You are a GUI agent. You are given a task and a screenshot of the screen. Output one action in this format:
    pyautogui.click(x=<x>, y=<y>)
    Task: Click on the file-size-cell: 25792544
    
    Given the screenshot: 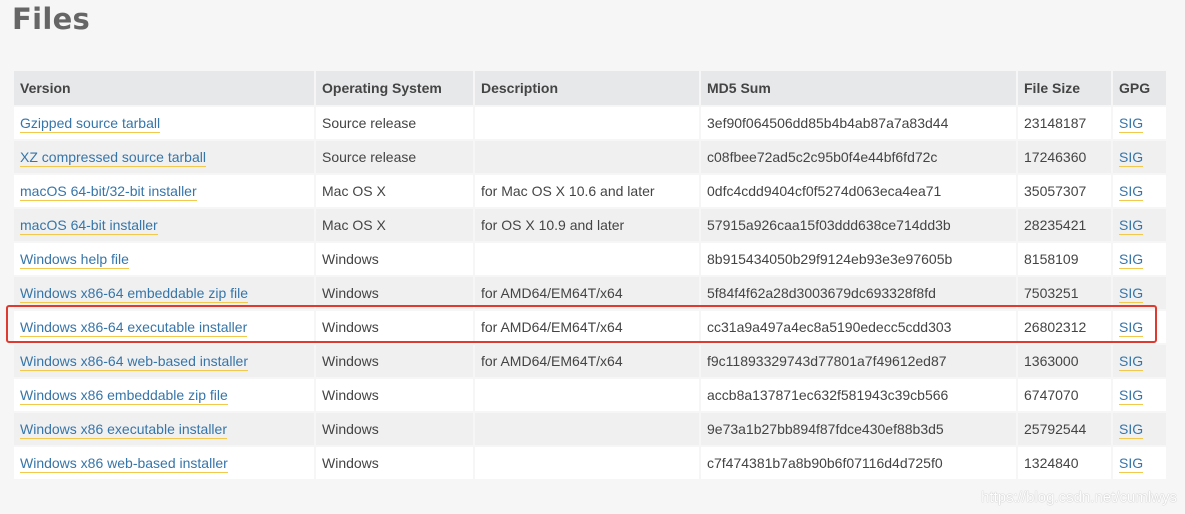 What is the action you would take?
    pyautogui.click(x=1064, y=429)
    